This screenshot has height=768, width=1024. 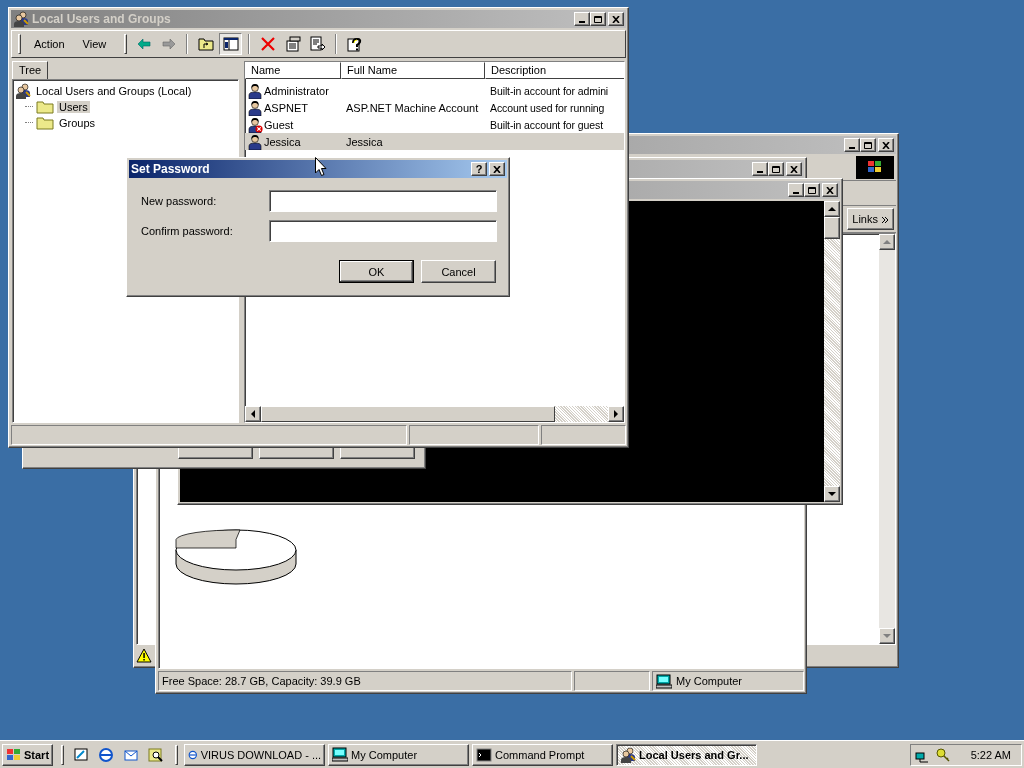 What do you see at coordinates (267, 44) in the screenshot?
I see `delete-icon` at bounding box center [267, 44].